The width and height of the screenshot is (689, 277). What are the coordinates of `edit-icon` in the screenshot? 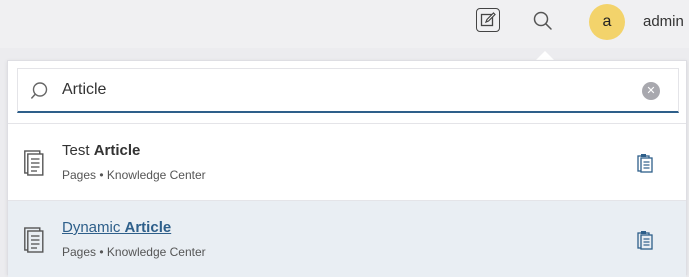 It's located at (488, 19).